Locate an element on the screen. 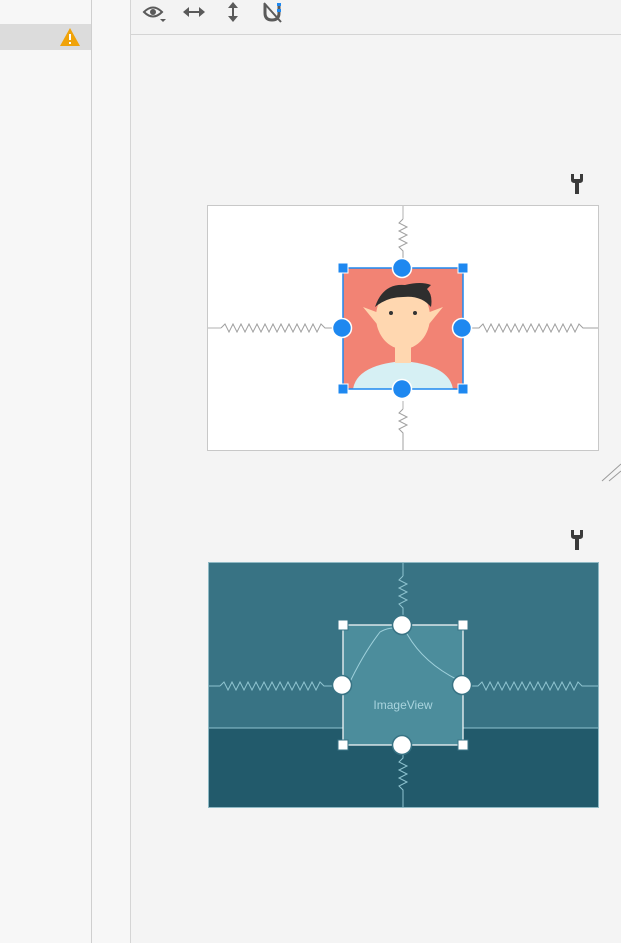  vertical-expand-icon is located at coordinates (233, 13).